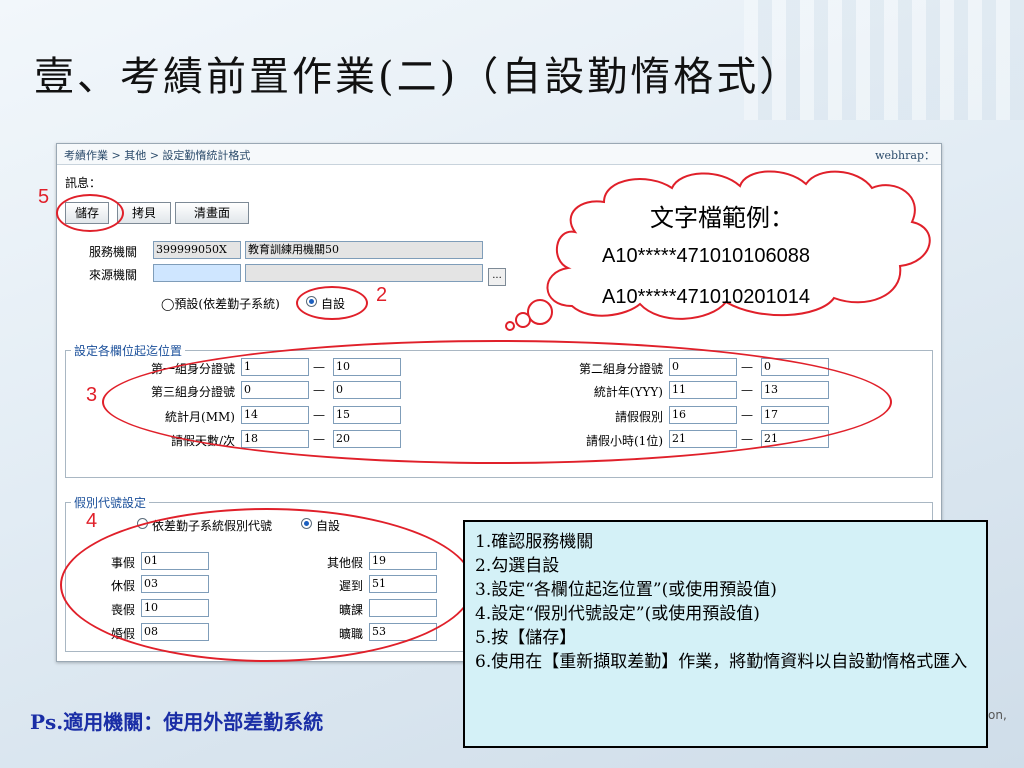  Describe the element at coordinates (997, 715) in the screenshot. I see `corner-text: on,` at that location.